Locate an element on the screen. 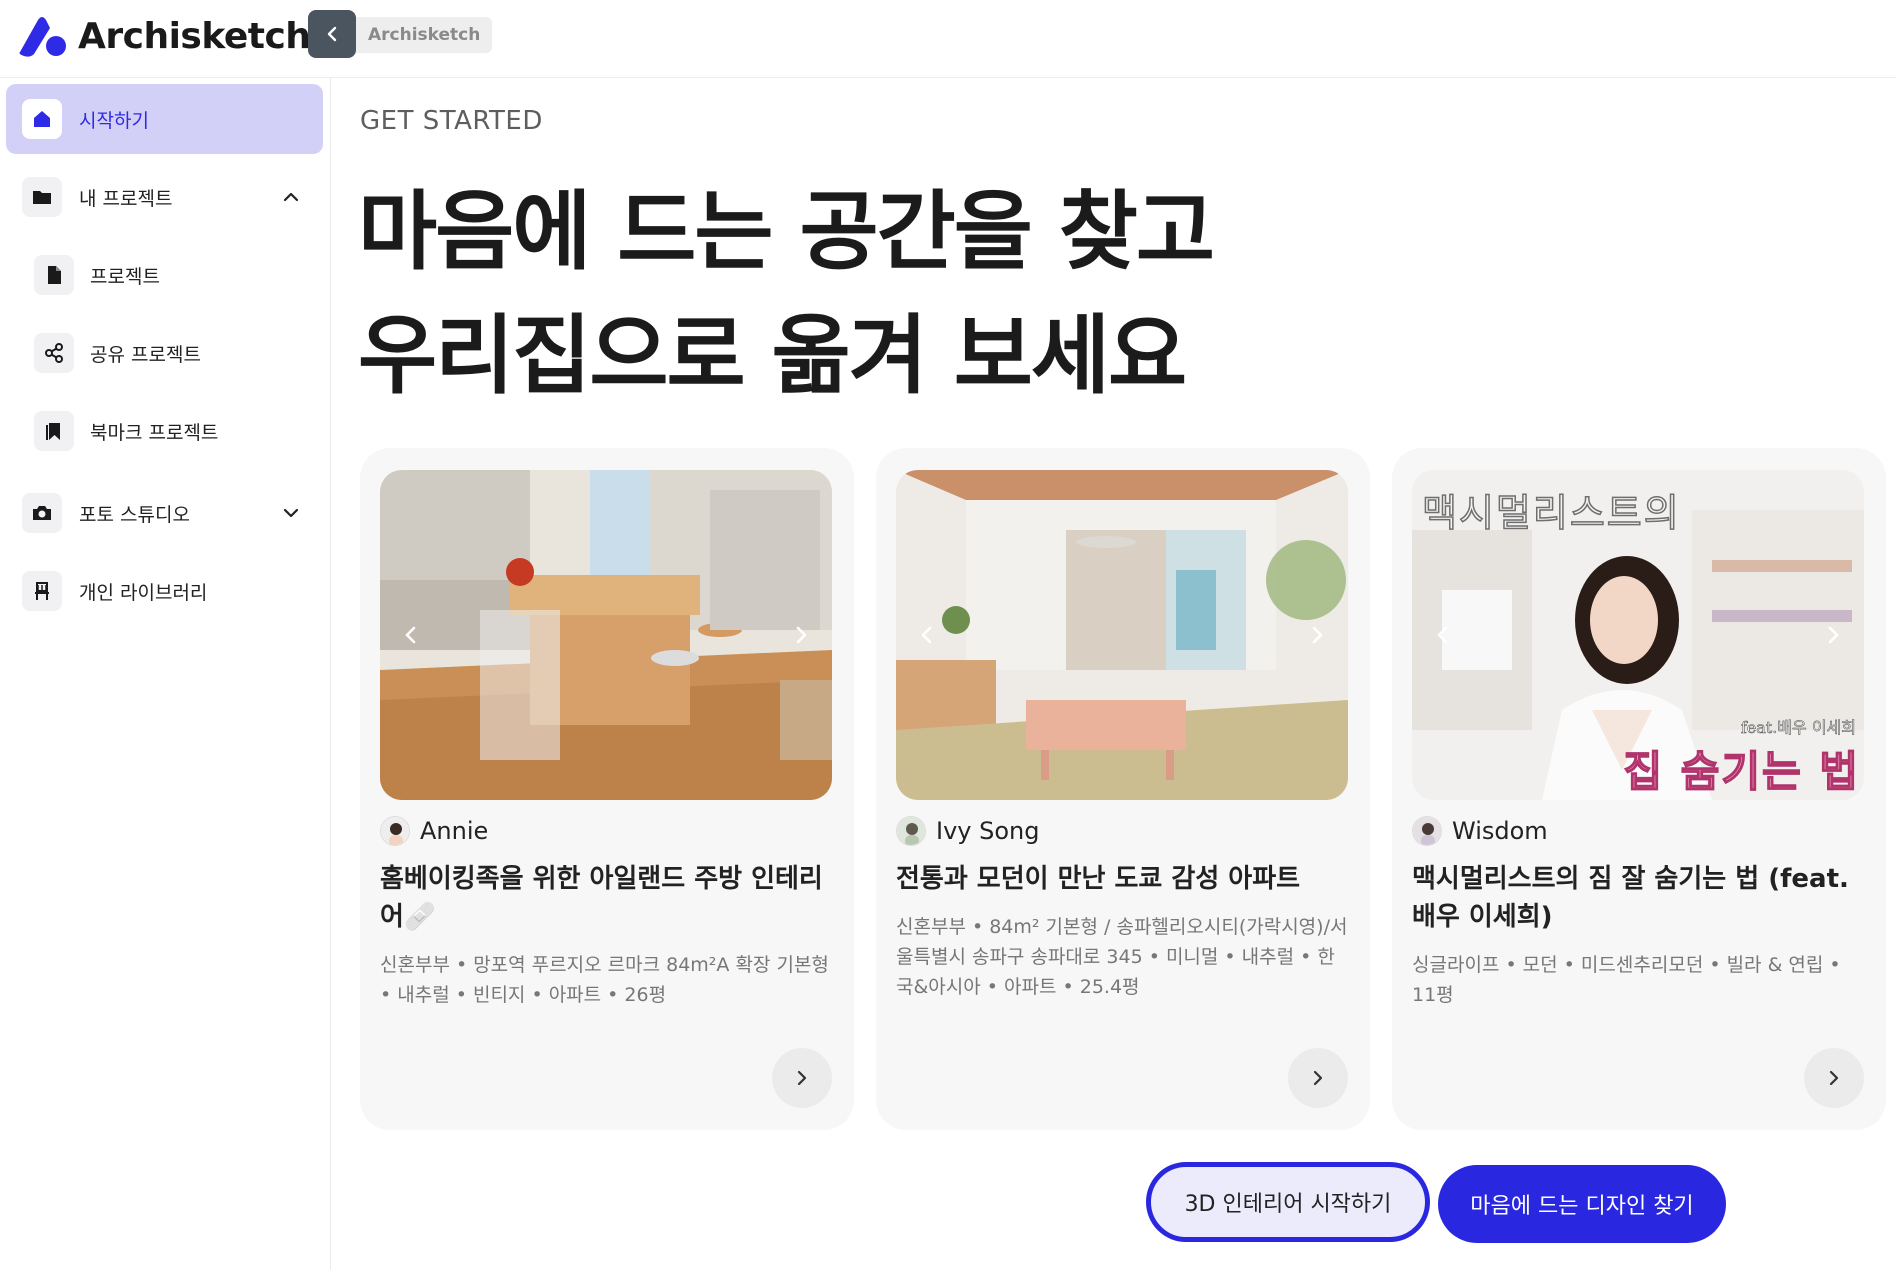 This screenshot has width=1896, height=1270. home-icon is located at coordinates (42, 119).